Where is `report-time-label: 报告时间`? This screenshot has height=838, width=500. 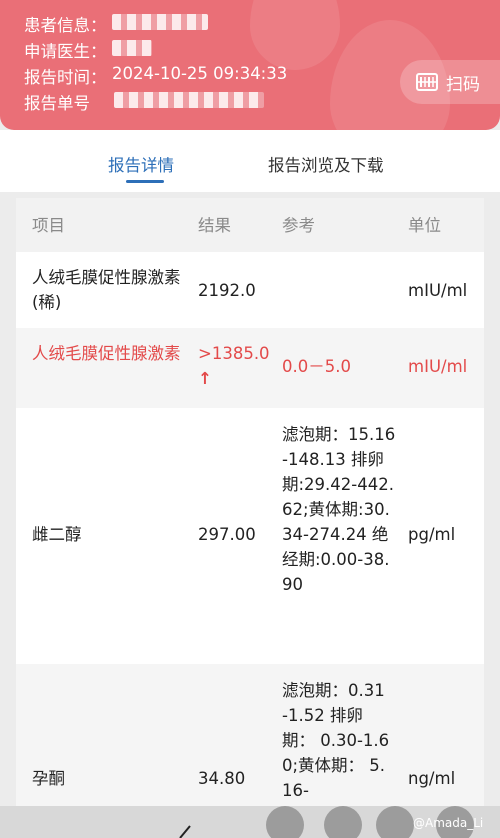
report-time-label: 报告时间 is located at coordinates (57, 77).